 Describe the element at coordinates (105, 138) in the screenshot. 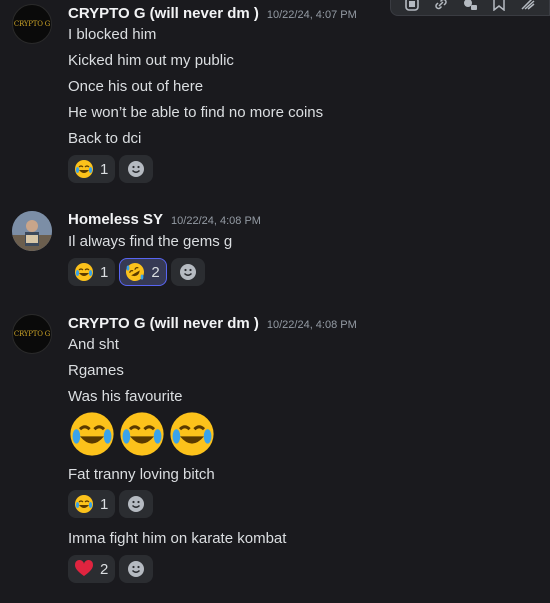

I see `message-text: Back to dci` at that location.